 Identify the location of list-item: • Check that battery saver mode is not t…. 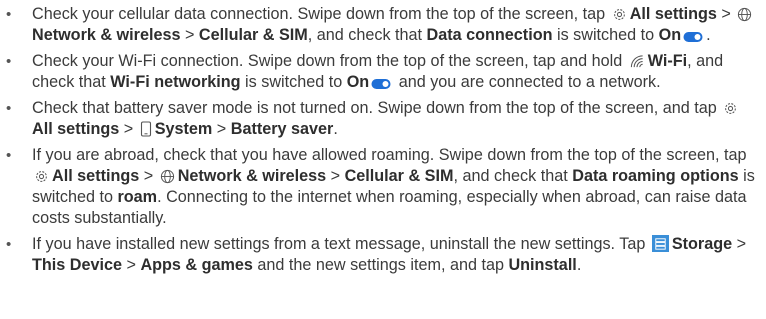
(382, 119).